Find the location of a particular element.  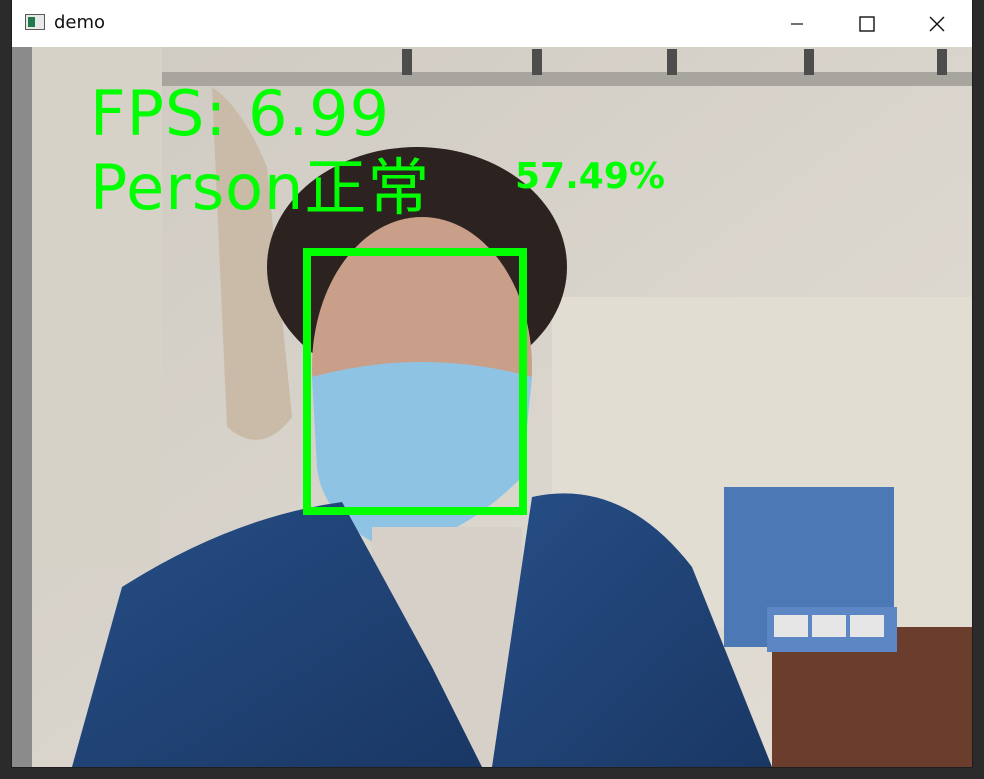

maximize-button is located at coordinates (867, 23).